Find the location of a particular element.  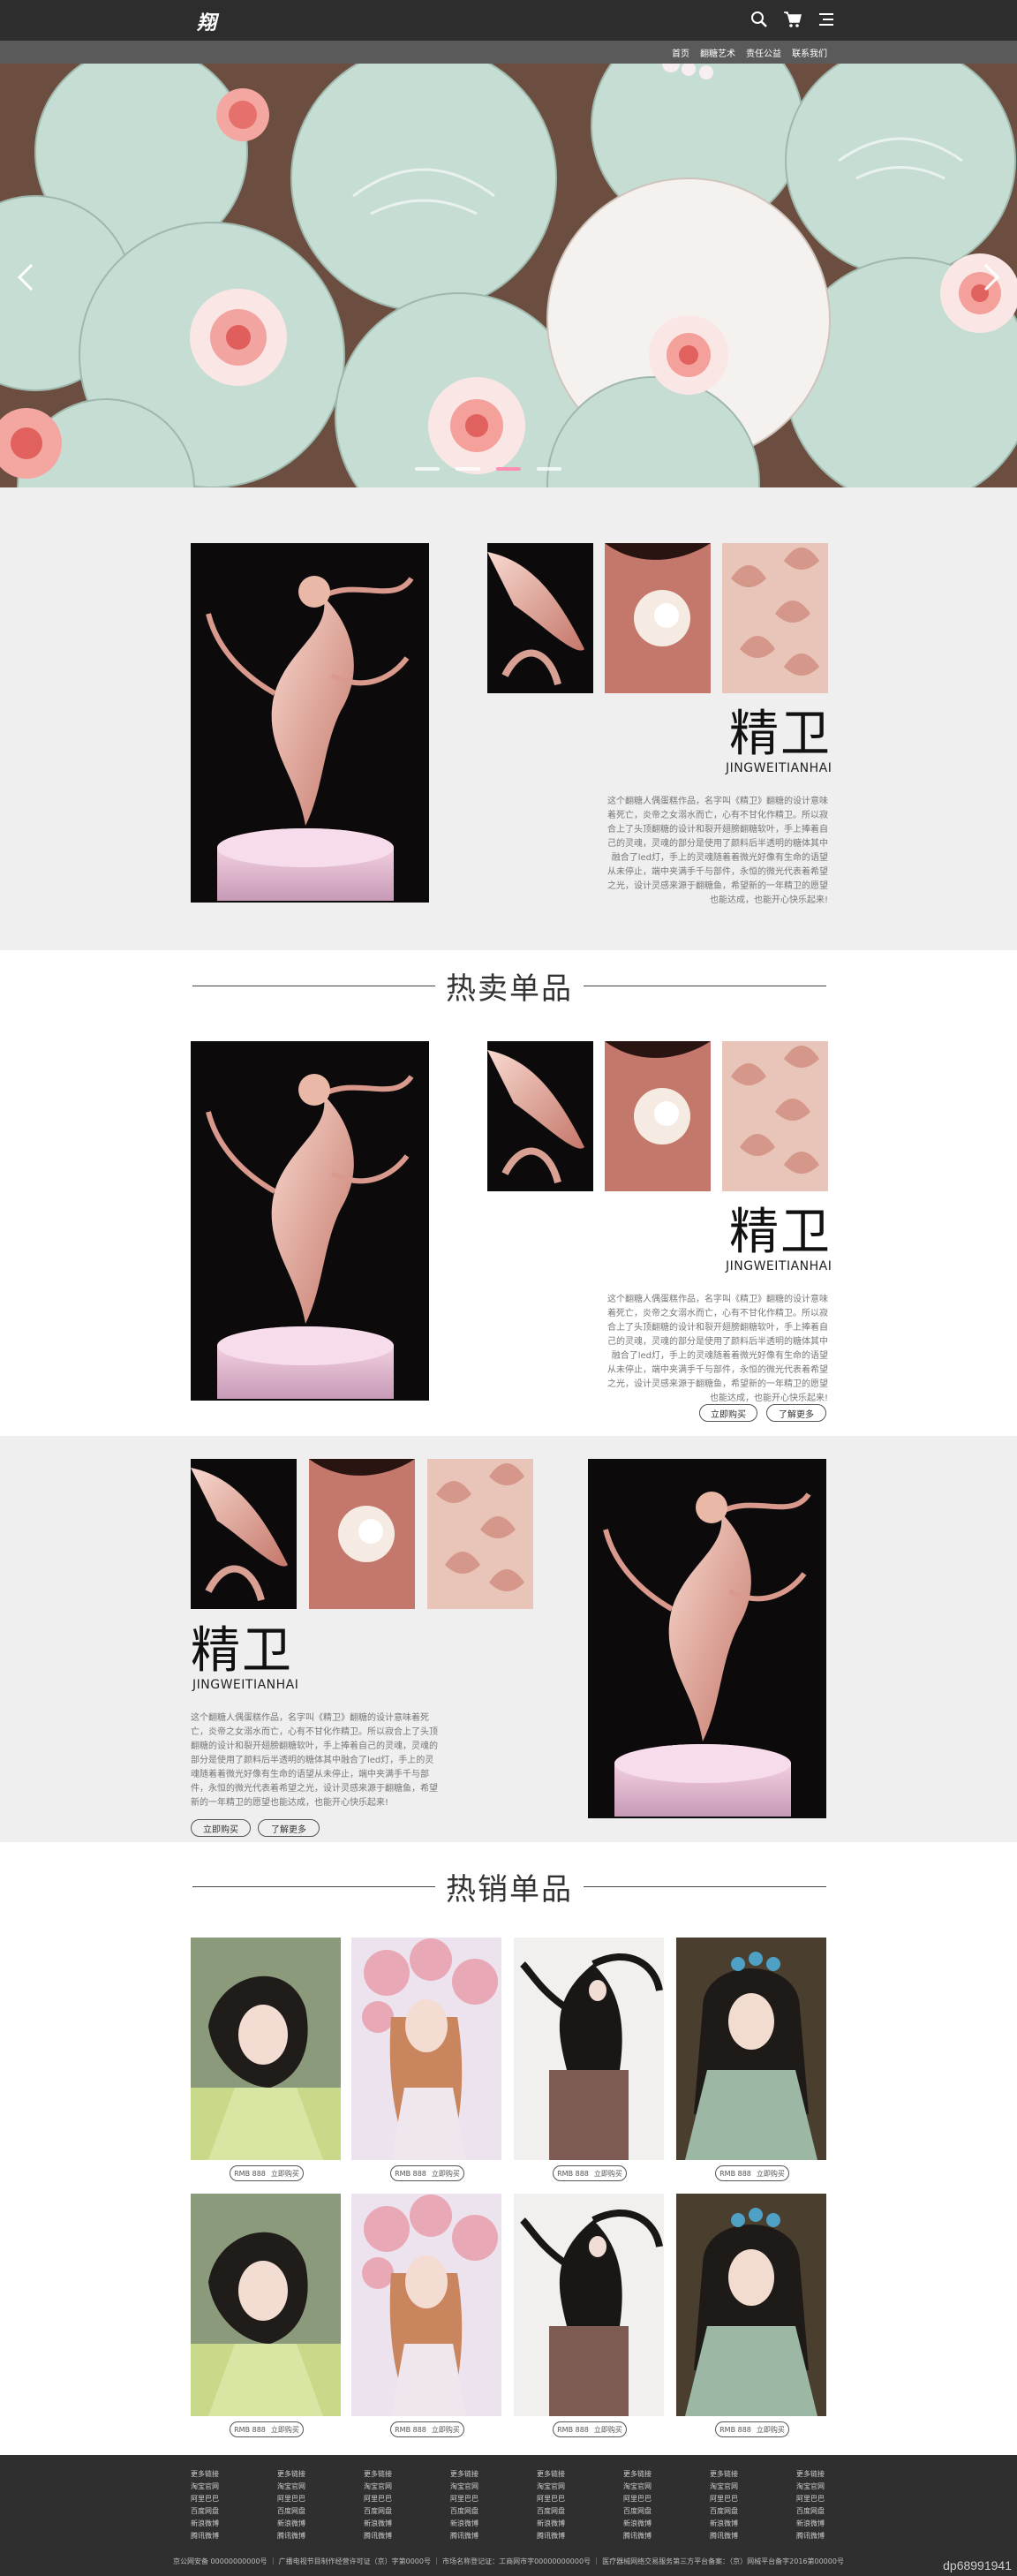

nav-item-contact: 联系我们 is located at coordinates (809, 52).